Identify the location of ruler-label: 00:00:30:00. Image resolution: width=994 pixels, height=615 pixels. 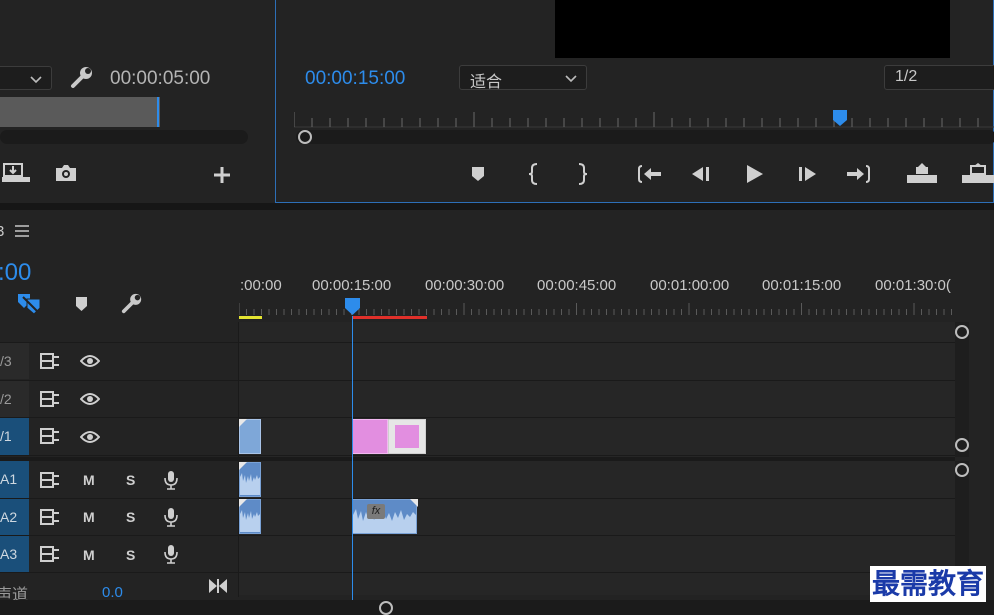
(465, 285).